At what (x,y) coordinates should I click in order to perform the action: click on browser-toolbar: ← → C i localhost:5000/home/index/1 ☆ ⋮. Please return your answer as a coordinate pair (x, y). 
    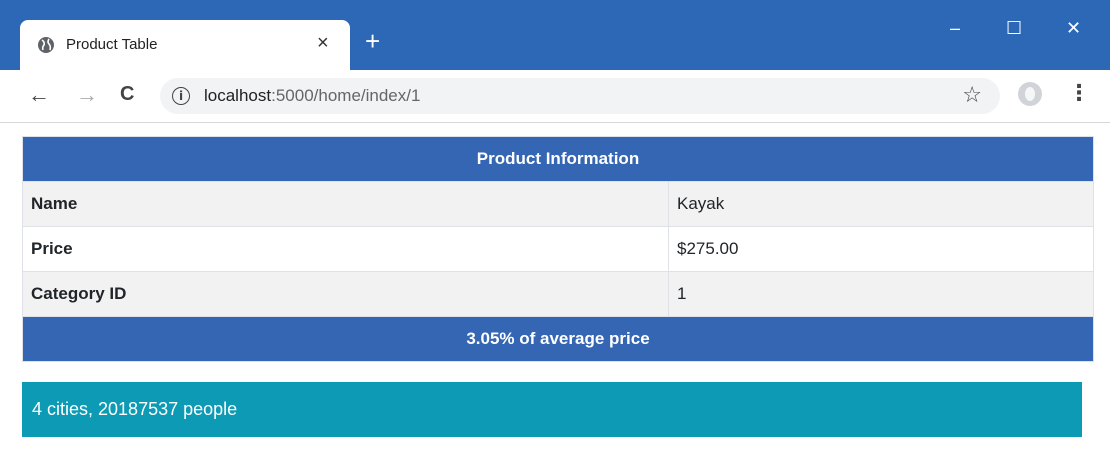
    Looking at the image, I should click on (555, 96).